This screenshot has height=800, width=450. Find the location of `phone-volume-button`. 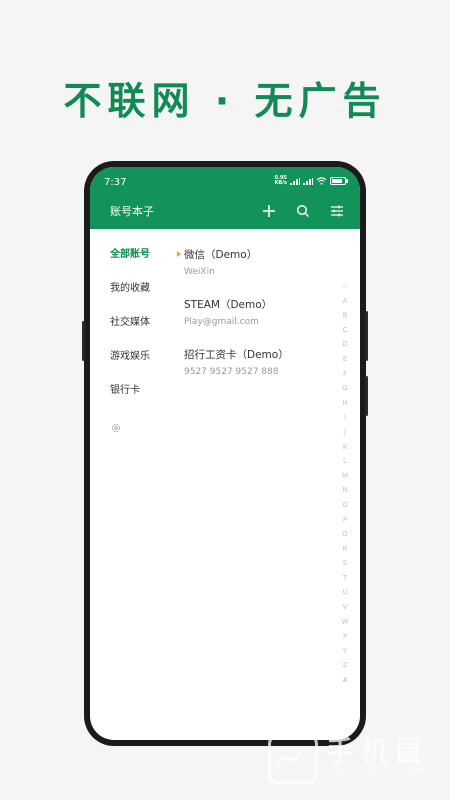

phone-volume-button is located at coordinates (366, 396).